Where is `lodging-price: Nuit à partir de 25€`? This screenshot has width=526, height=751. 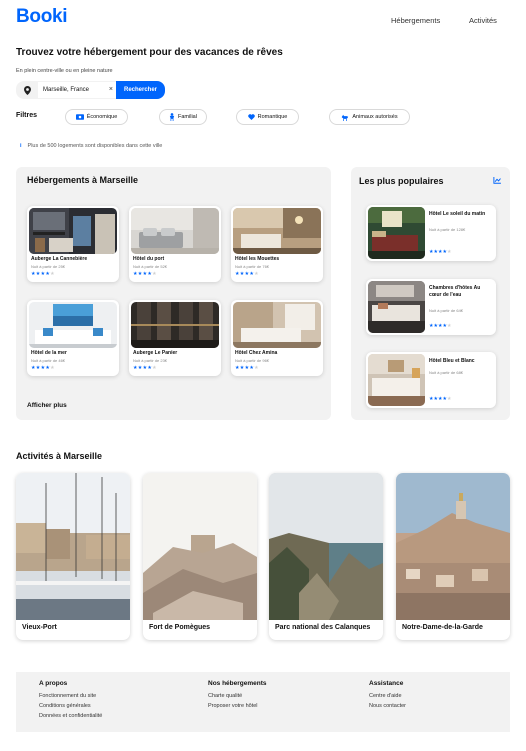
lodging-price: Nuit à partir de 25€ is located at coordinates (48, 266).